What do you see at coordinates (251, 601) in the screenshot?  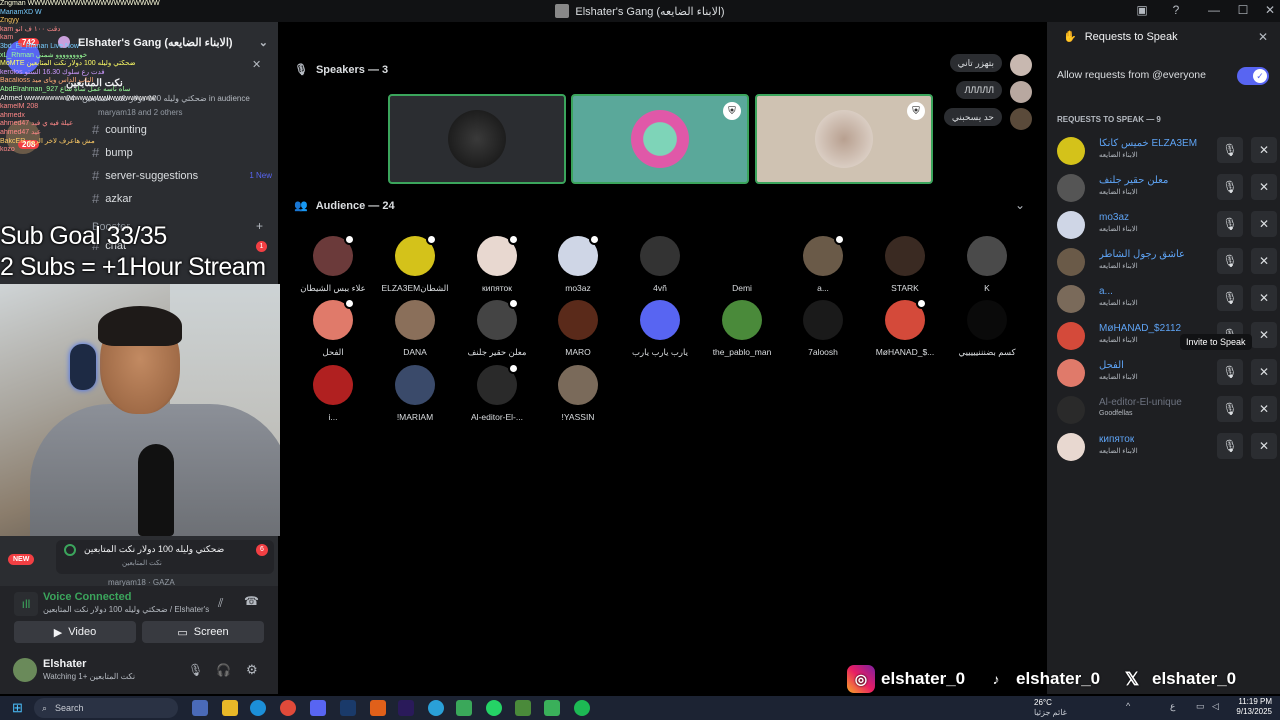 I see `disconnect-icon: ☎` at bounding box center [251, 601].